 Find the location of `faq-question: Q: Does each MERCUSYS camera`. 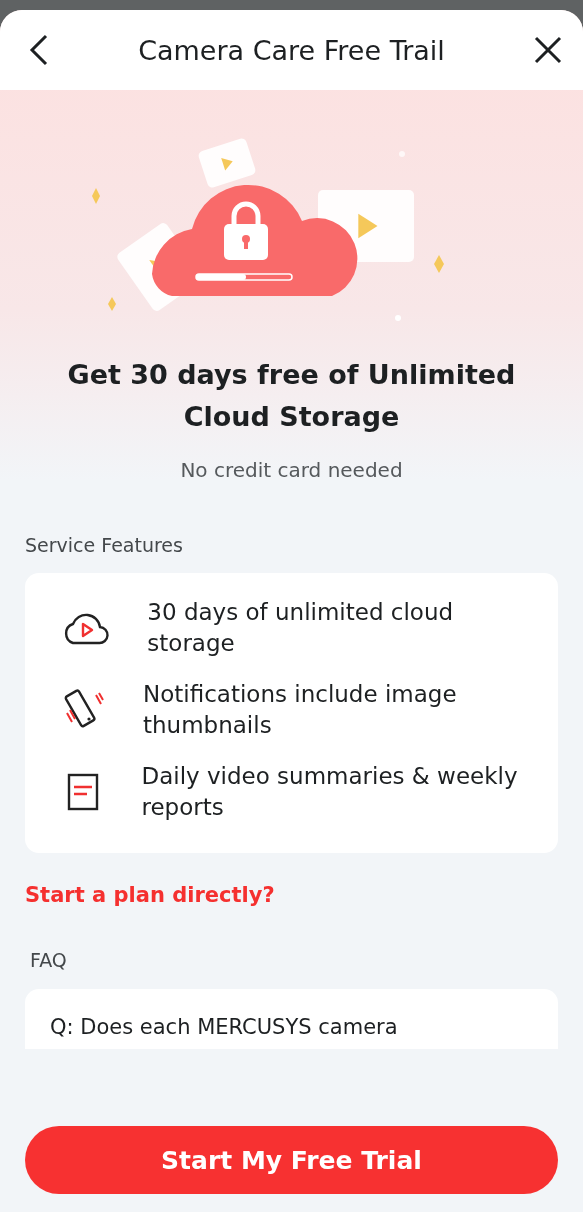

faq-question: Q: Does each MERCUSYS camera is located at coordinates (224, 1027).